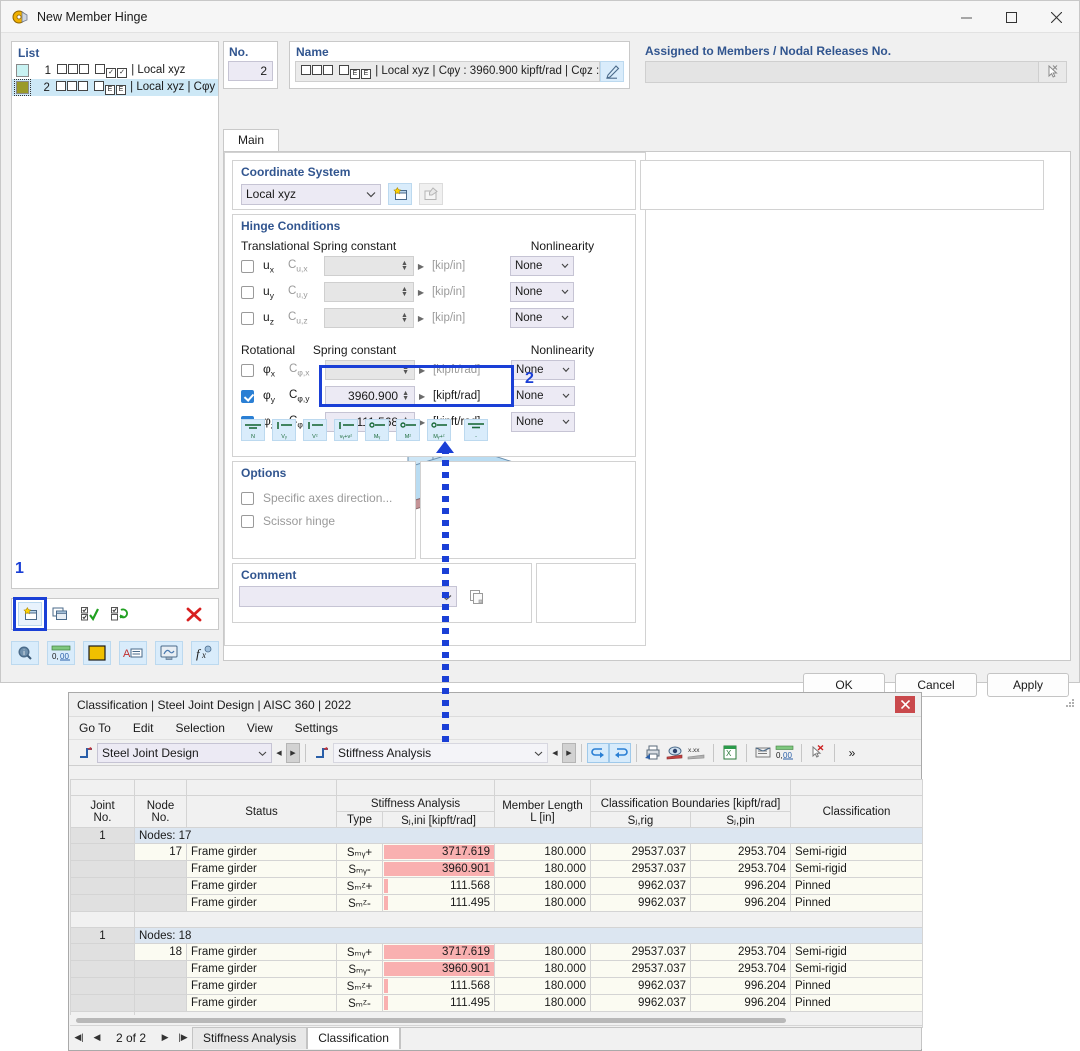 The image size is (1080, 1051). Describe the element at coordinates (90, 614) in the screenshot. I see `select-all-button` at that location.